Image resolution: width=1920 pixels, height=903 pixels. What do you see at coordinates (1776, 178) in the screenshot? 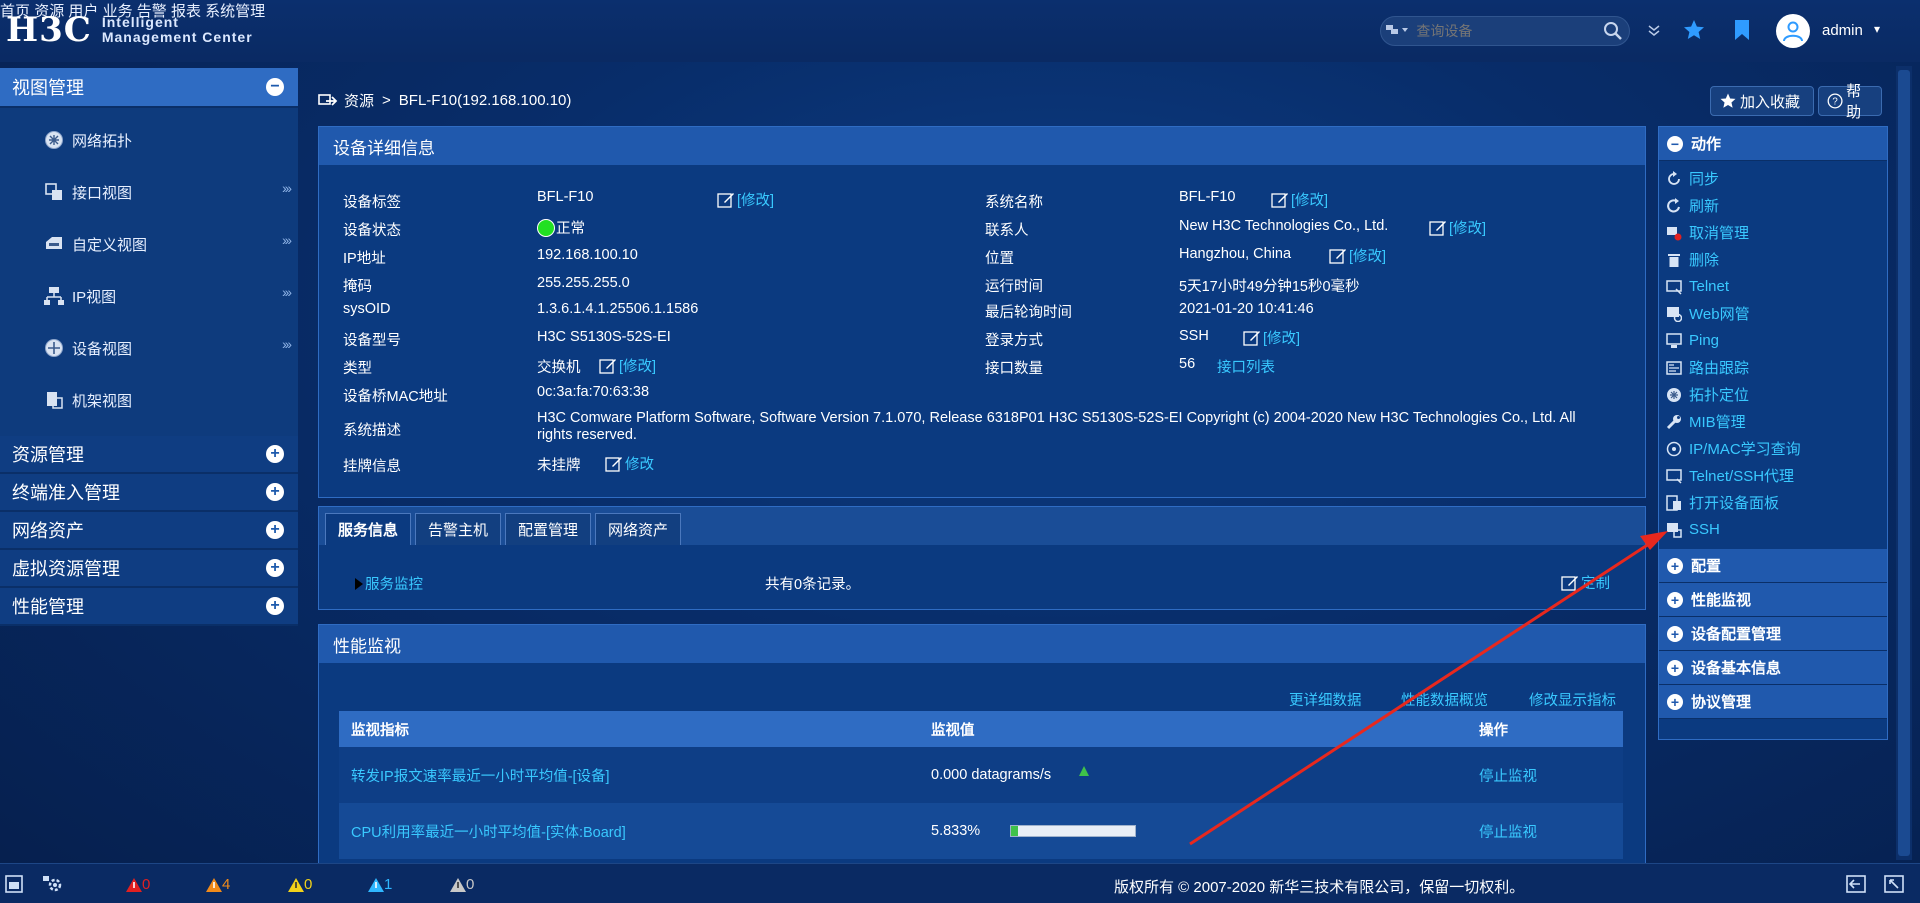
I see `action-item-sync: 同步` at bounding box center [1776, 178].